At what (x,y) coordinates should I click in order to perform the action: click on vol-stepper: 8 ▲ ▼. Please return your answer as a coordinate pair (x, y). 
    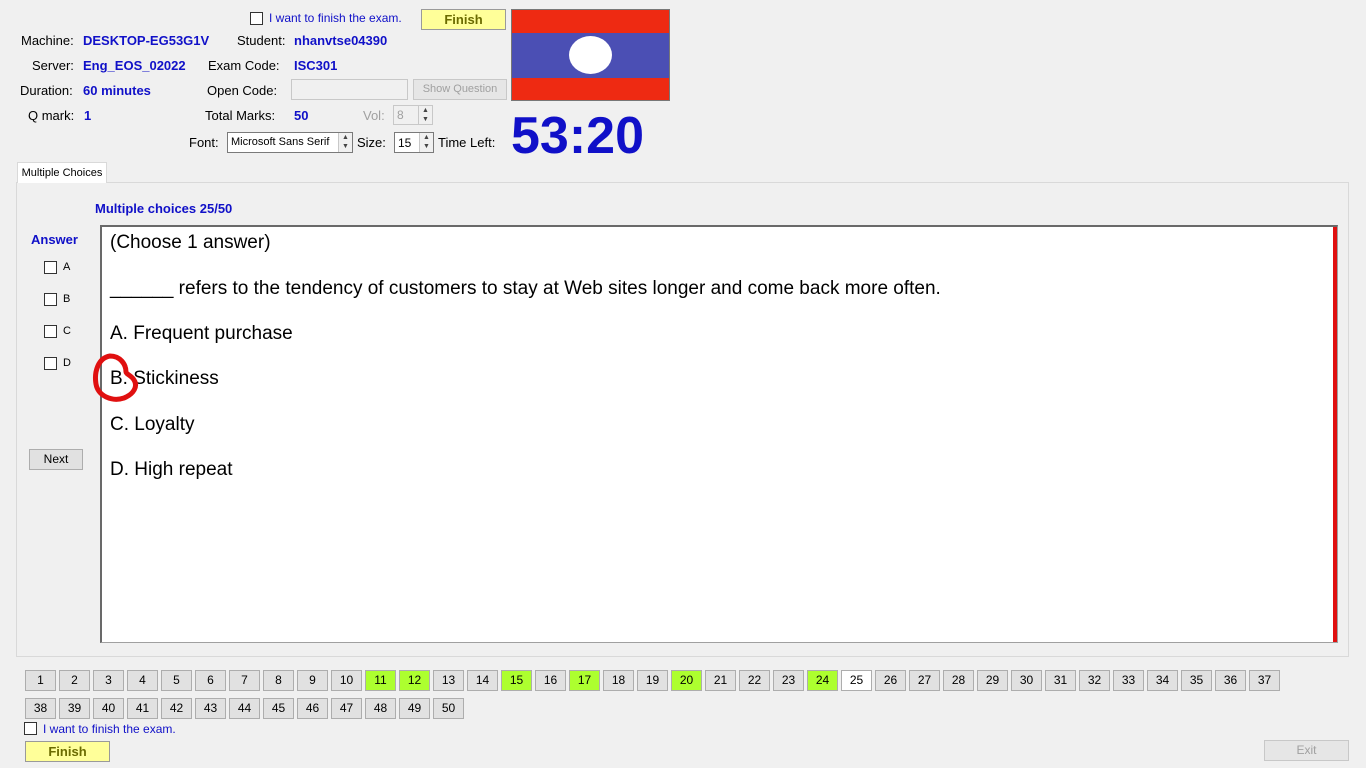
    Looking at the image, I should click on (413, 115).